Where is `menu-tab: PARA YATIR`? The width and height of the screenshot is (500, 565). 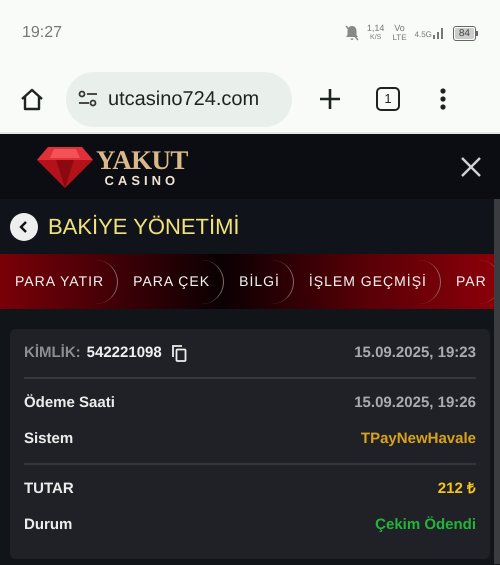 menu-tab: PARA YATIR is located at coordinates (59, 282).